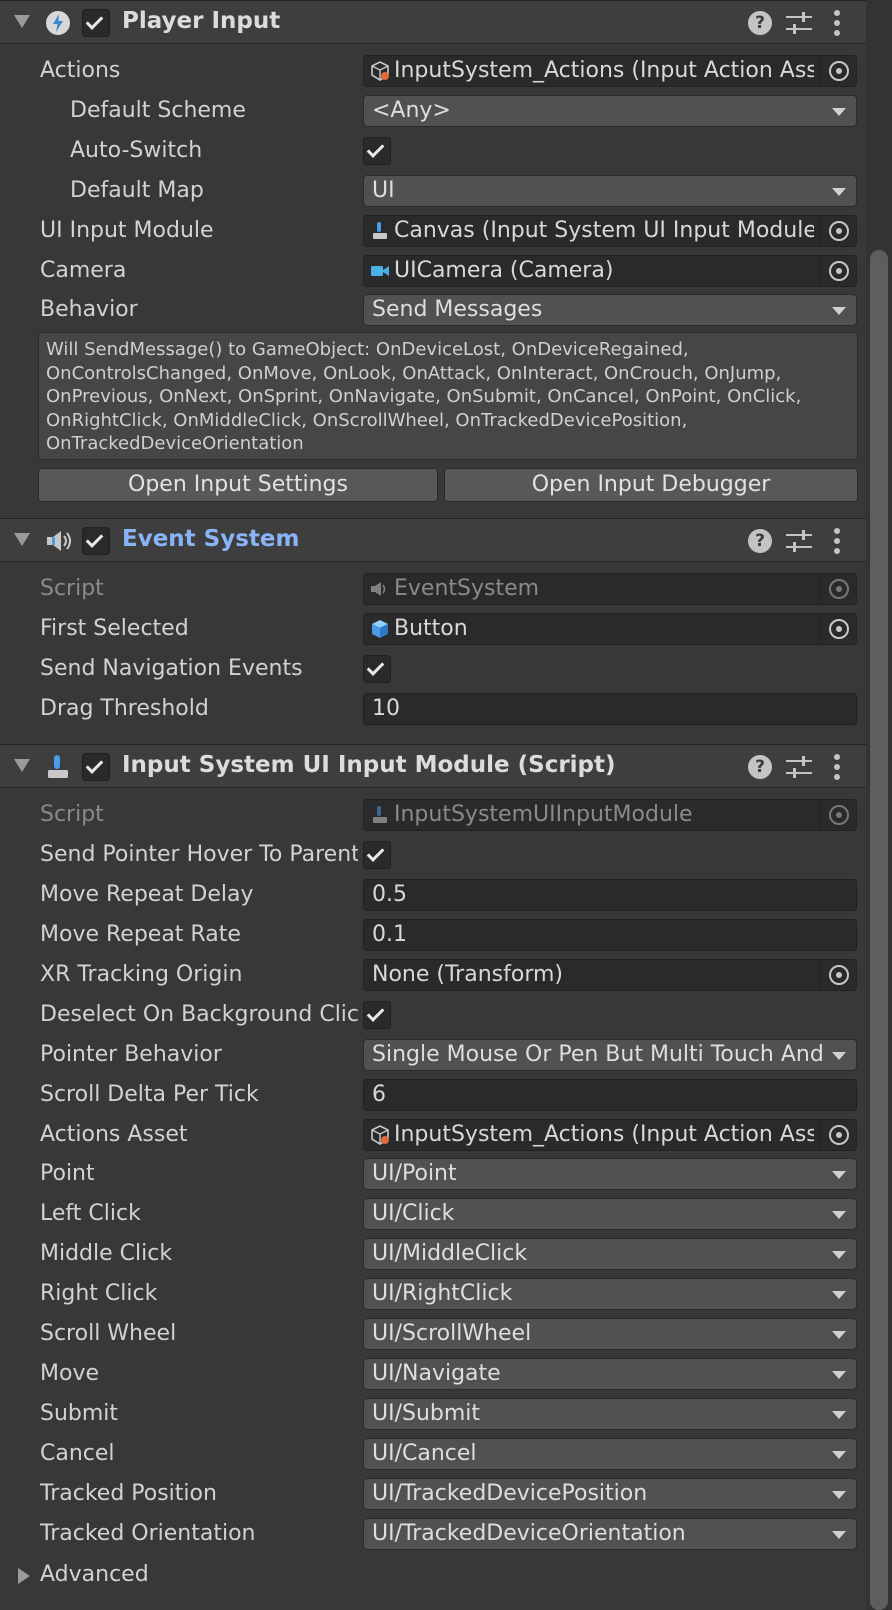 Image resolution: width=892 pixels, height=1610 pixels. I want to click on row-first-selected: First Selected Button, so click(433, 629).